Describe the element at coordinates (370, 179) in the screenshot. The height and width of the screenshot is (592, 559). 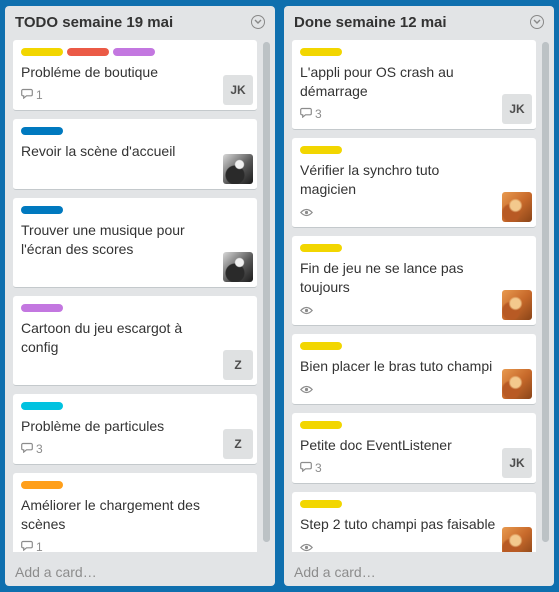
I see `card-title: Vérifier la synchro tuto magicien` at that location.